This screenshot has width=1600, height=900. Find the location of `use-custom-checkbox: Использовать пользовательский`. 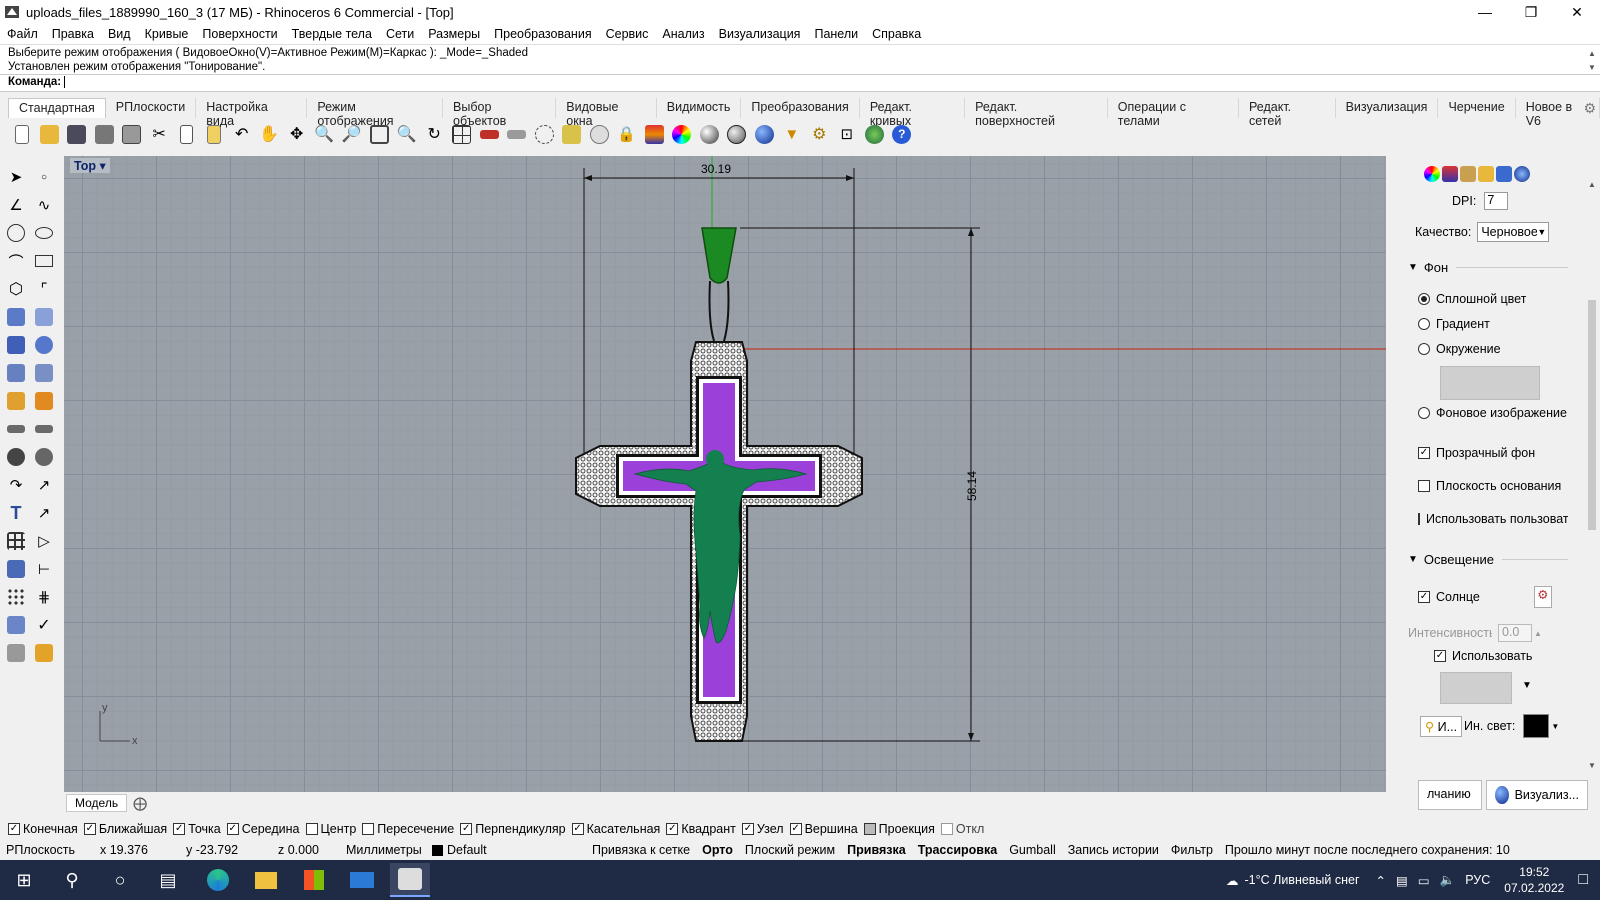

use-custom-checkbox: Использовать пользовательский is located at coordinates (1493, 519).